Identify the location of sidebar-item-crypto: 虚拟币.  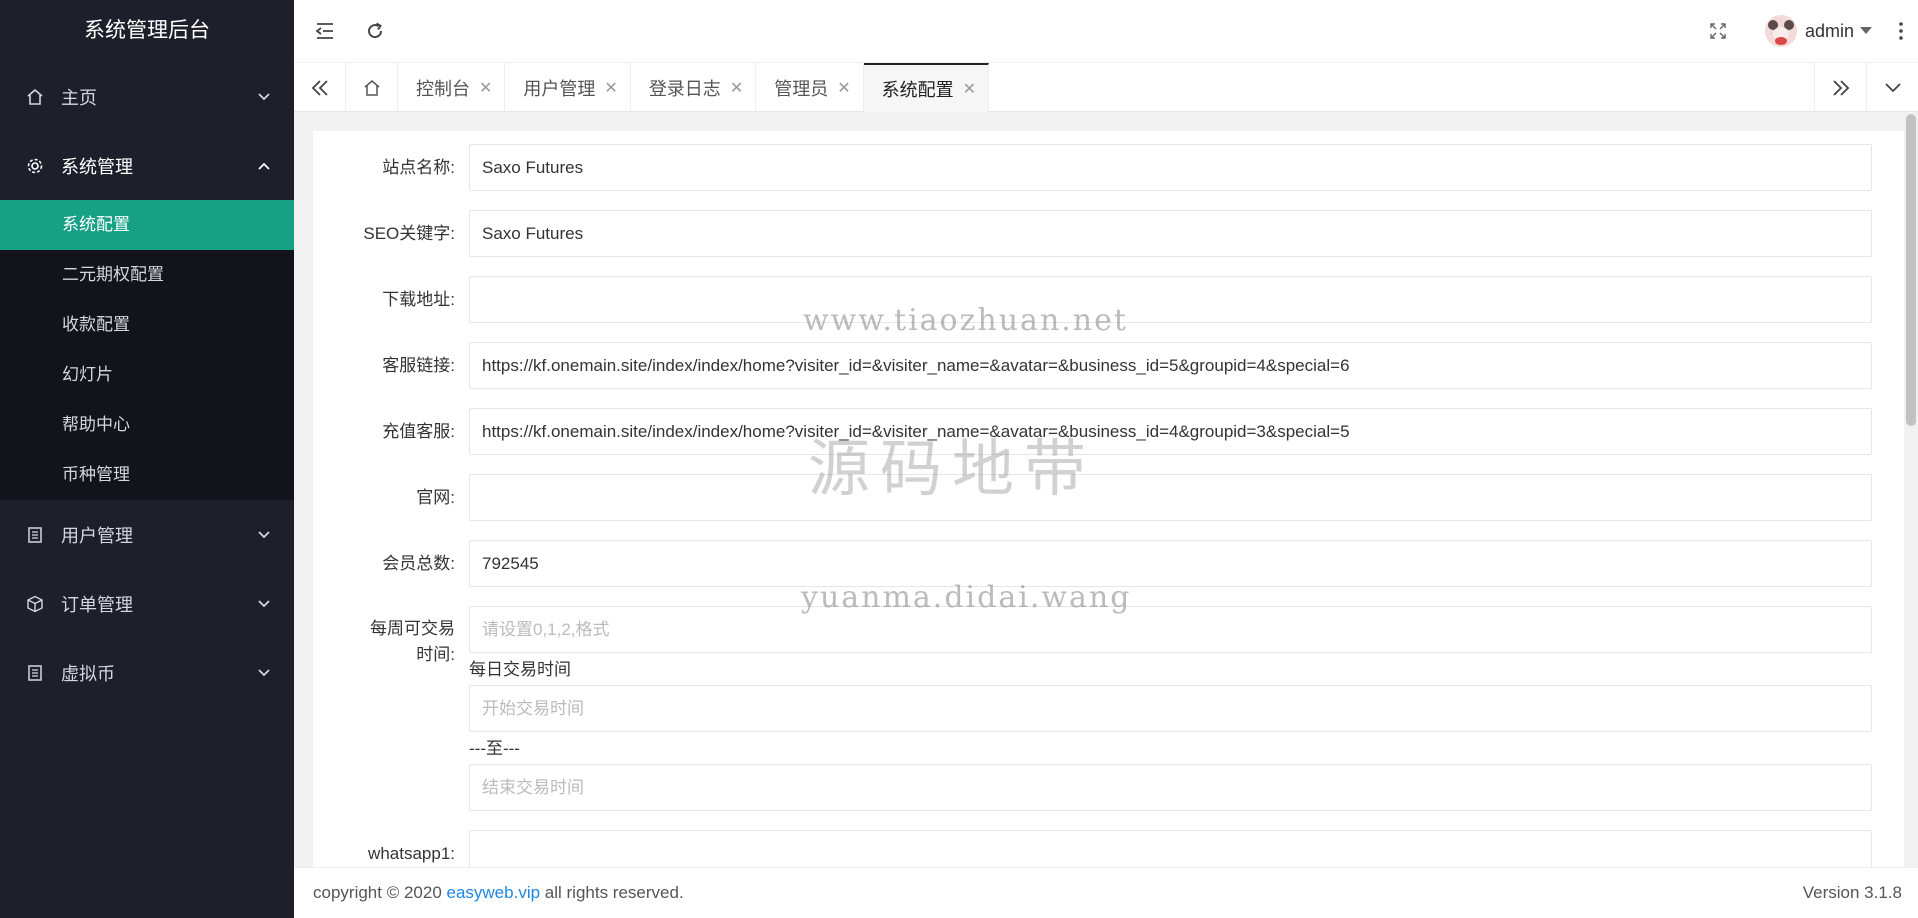
(147, 672).